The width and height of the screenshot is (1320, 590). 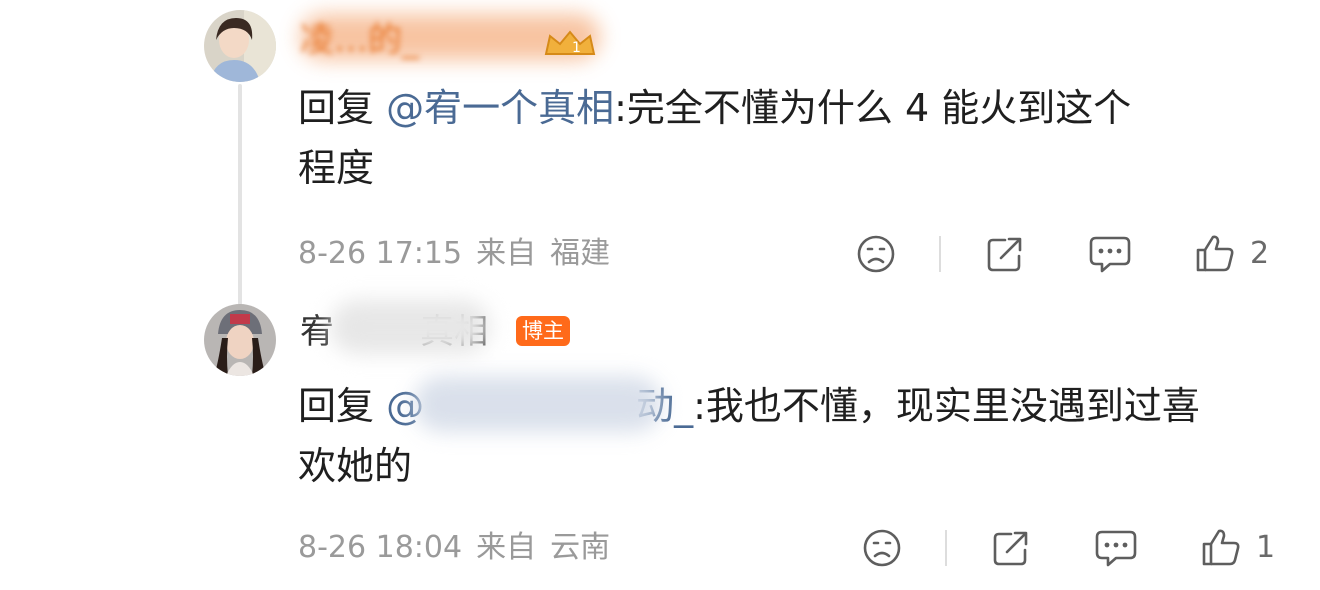 What do you see at coordinates (570, 43) in the screenshot?
I see `fan-level-crown-icon: 1` at bounding box center [570, 43].